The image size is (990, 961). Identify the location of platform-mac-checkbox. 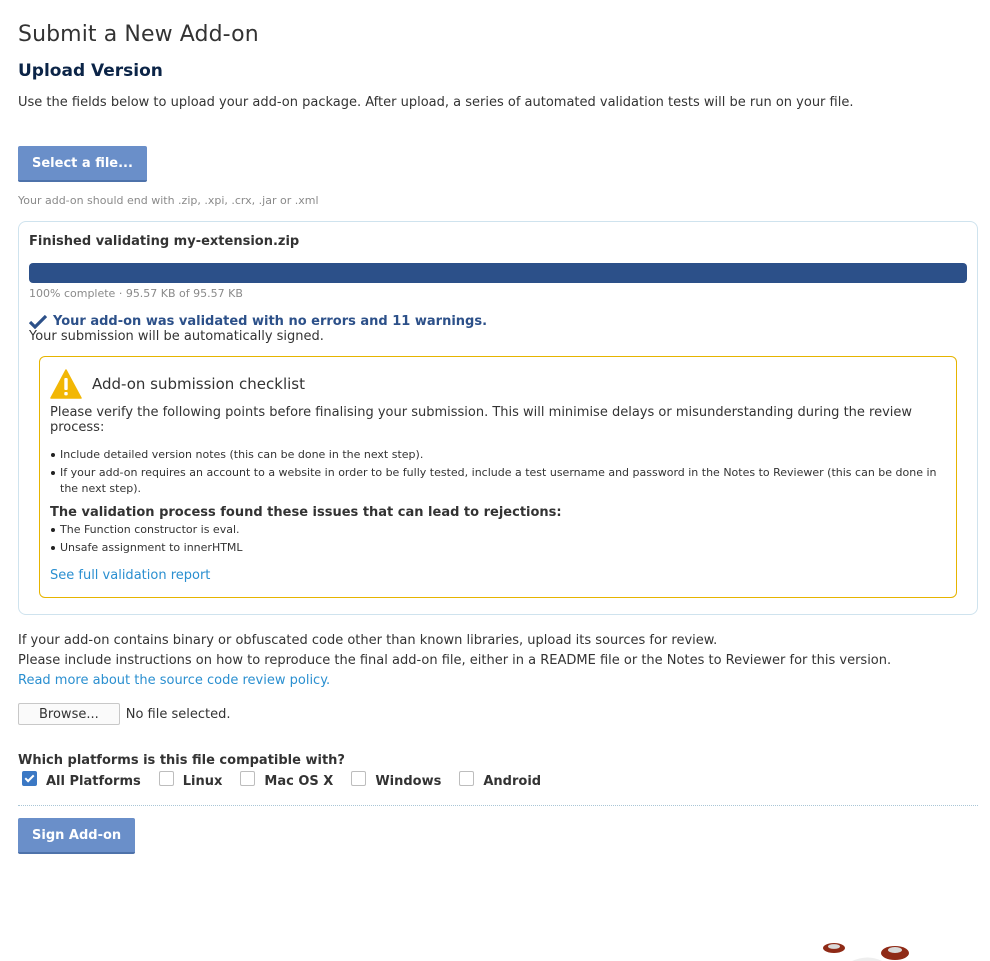
(248, 778).